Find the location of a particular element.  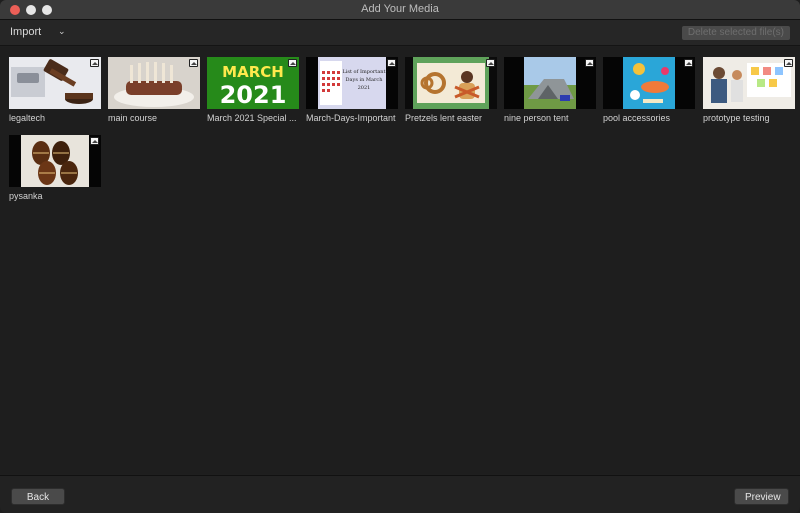

title-bar: Add Your Media is located at coordinates (400, 10).